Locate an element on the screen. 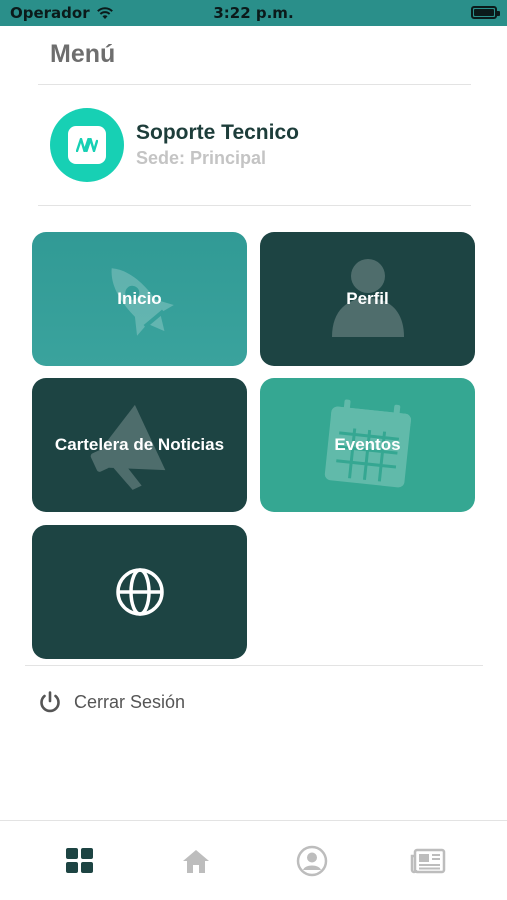 The width and height of the screenshot is (507, 900). divider-logout is located at coordinates (254, 665).